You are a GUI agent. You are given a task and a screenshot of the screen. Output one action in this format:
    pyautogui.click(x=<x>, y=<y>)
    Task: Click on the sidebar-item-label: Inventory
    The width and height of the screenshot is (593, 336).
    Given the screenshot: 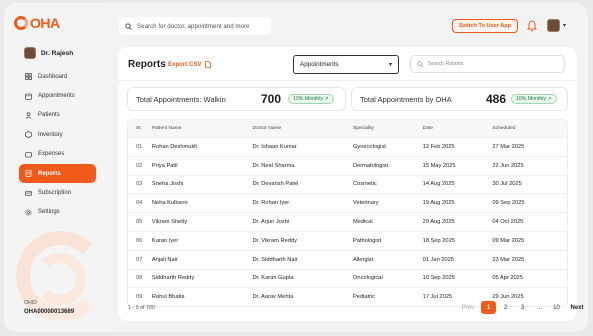 What is the action you would take?
    pyautogui.click(x=50, y=134)
    